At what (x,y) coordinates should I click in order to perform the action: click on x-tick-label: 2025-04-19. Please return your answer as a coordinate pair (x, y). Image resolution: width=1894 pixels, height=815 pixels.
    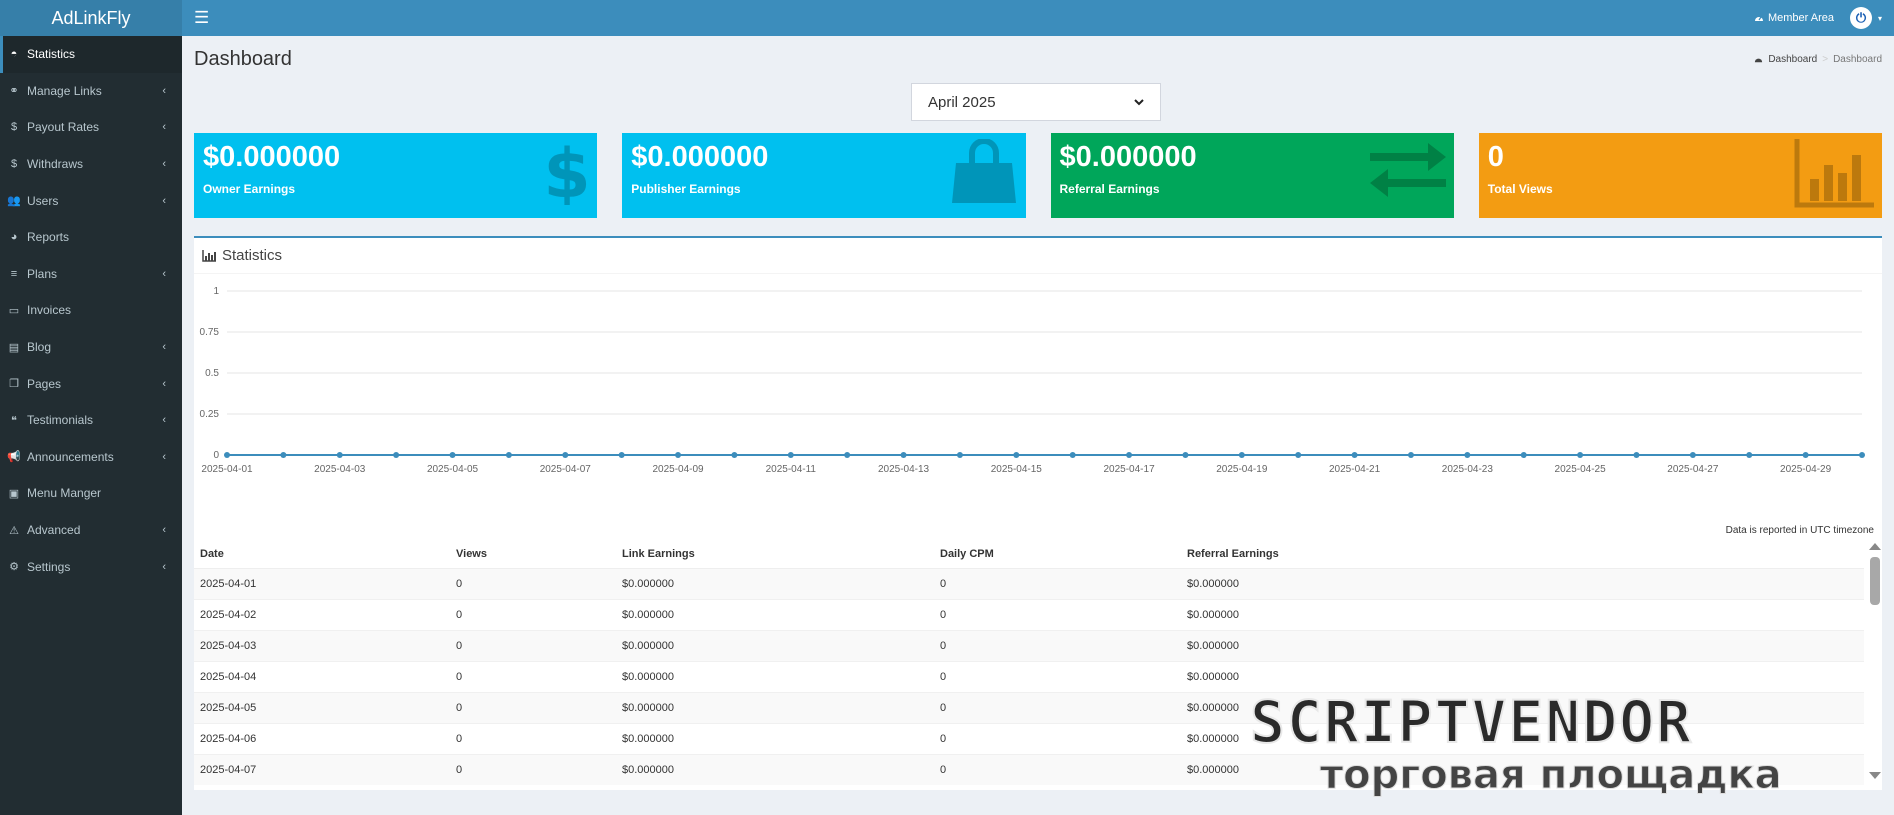
    Looking at the image, I should click on (1242, 469).